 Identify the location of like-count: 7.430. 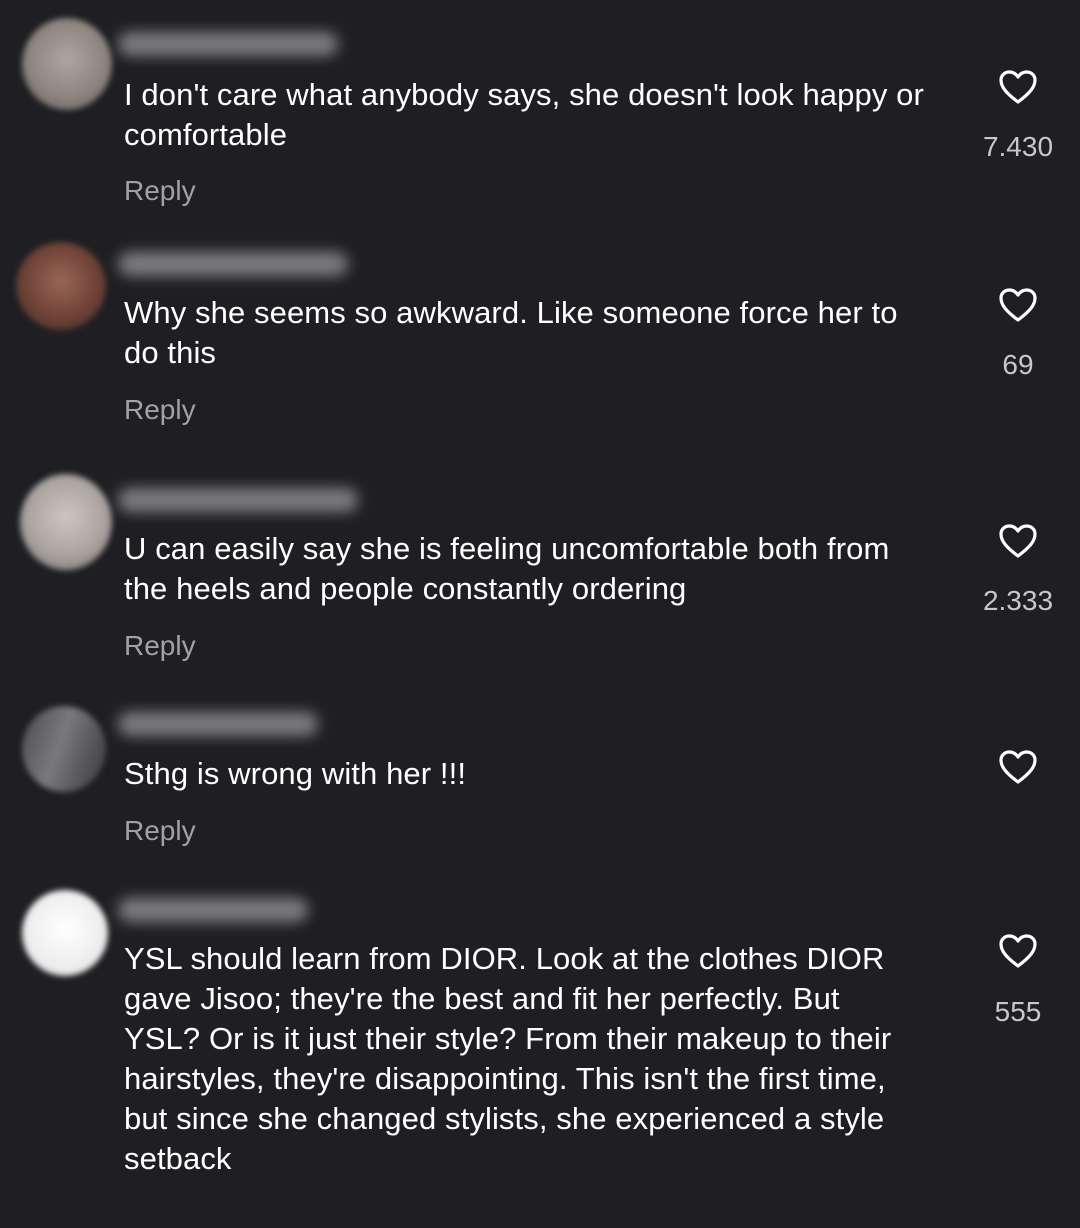
(1018, 146).